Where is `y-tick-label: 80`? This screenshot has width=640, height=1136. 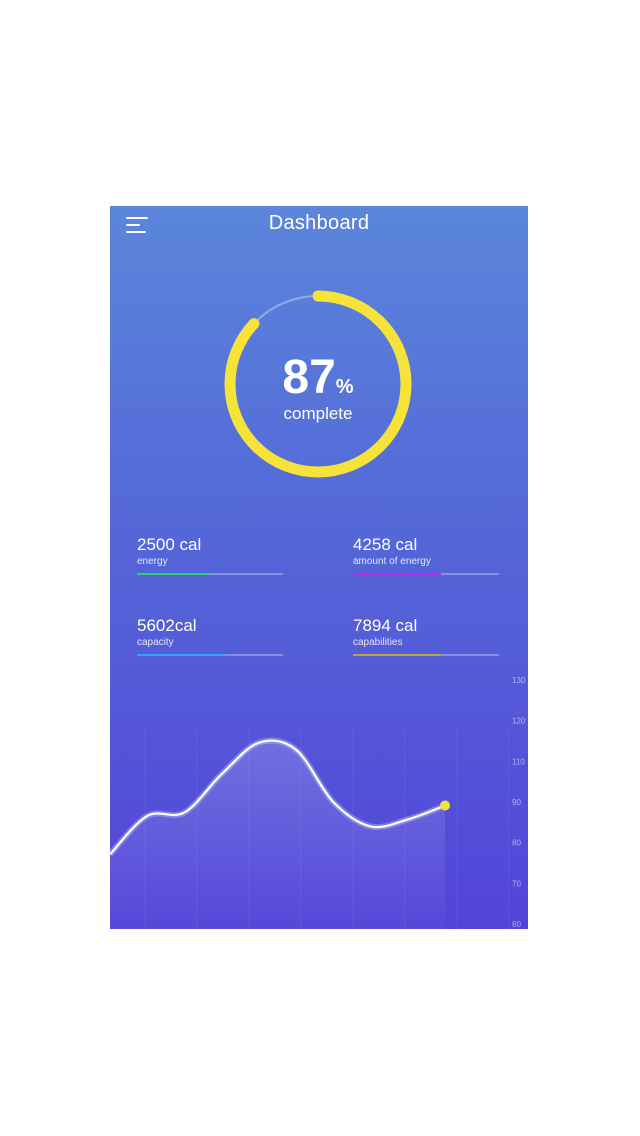 y-tick-label: 80 is located at coordinates (516, 843).